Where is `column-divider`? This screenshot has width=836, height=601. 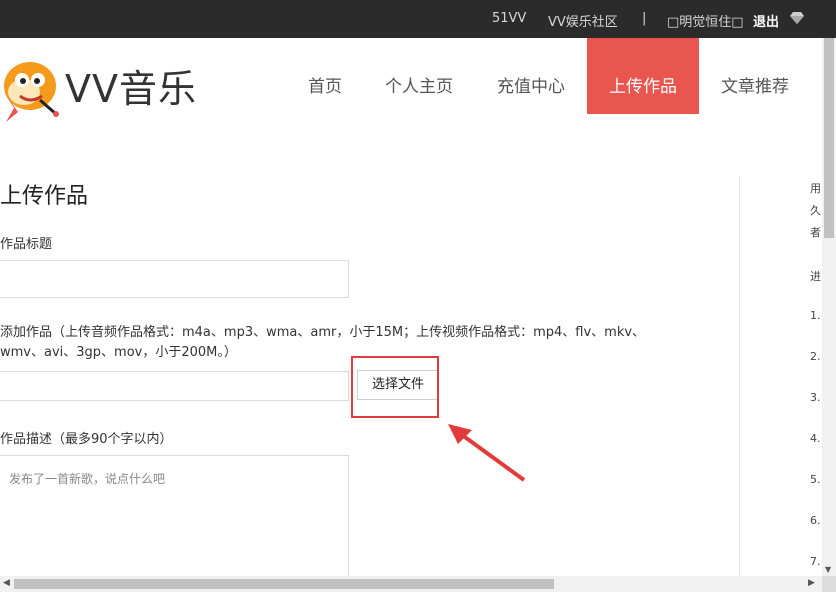
column-divider is located at coordinates (739, 376).